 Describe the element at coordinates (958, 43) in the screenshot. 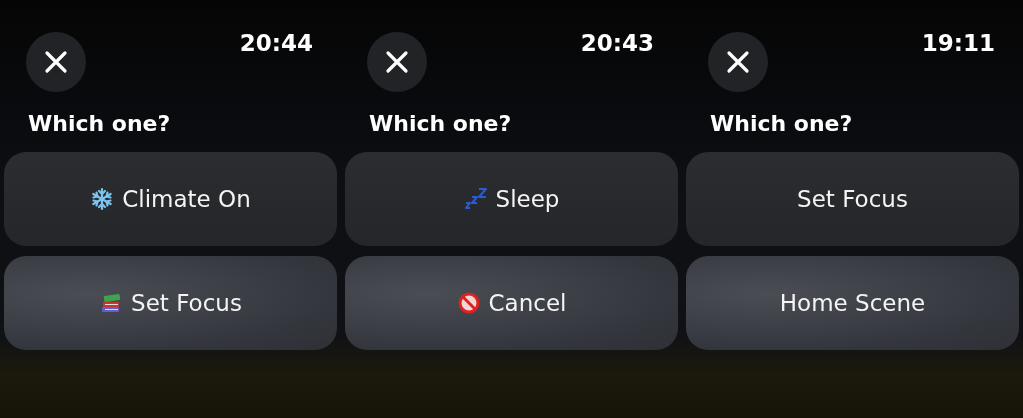

I see `clock-time: 19:11` at that location.